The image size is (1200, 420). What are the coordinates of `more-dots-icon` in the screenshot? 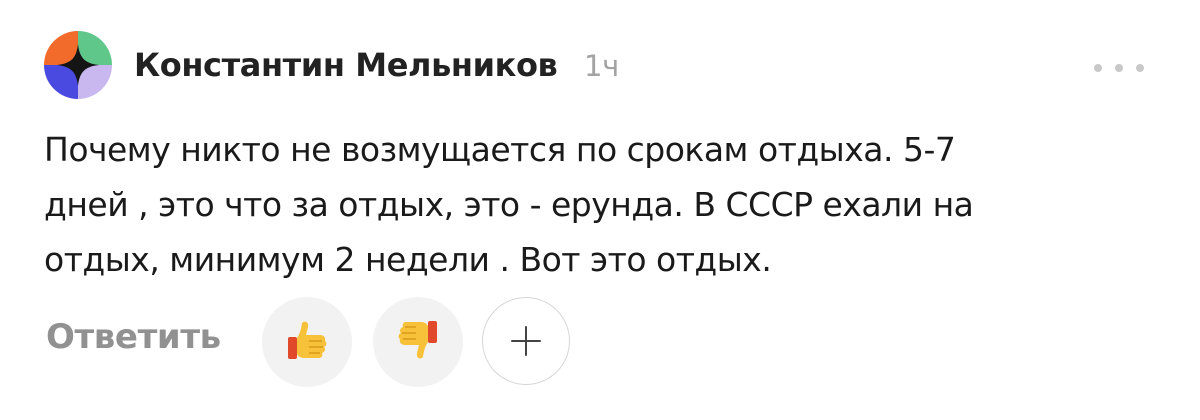 It's located at (1119, 68).